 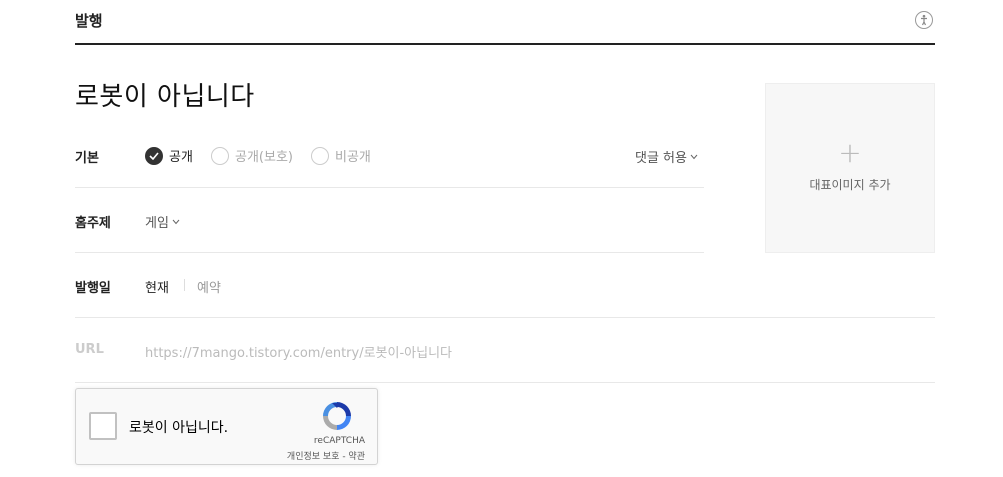 What do you see at coordinates (89, 349) in the screenshot?
I see `url-label: URL` at bounding box center [89, 349].